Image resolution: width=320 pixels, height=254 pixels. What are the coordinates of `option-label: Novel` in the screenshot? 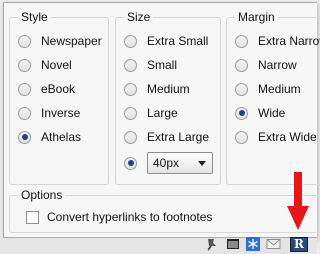 It's located at (56, 65).